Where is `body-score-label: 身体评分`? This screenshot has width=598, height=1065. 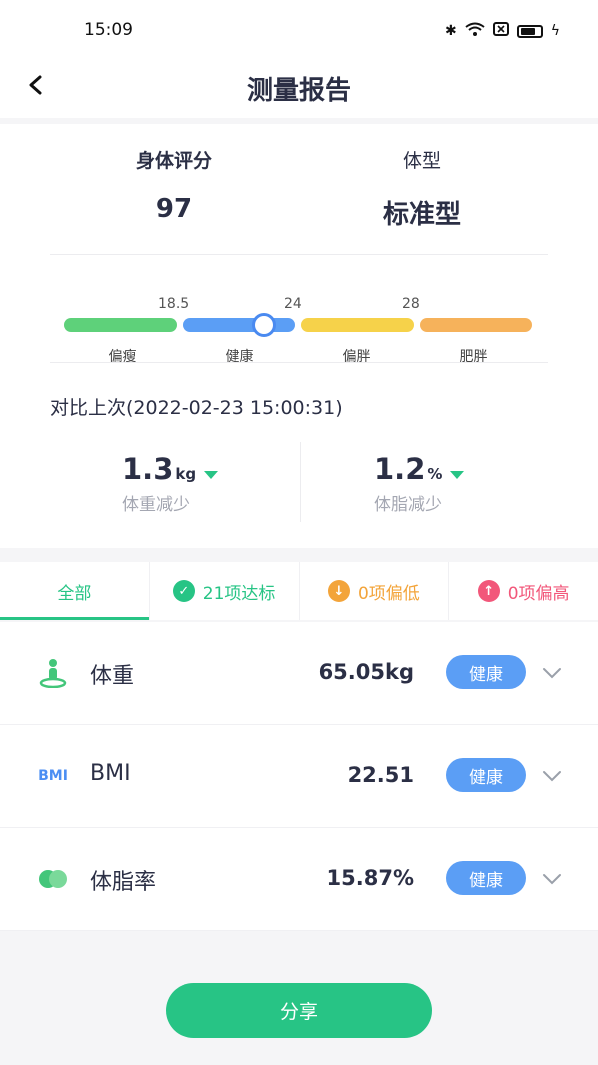
body-score-label: 身体评分 is located at coordinates (173, 161).